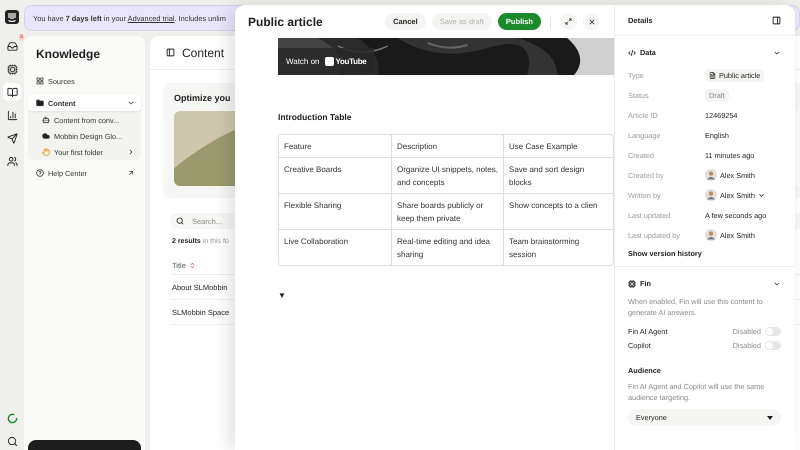 This screenshot has width=800, height=450. I want to click on help-icon, so click(40, 173).